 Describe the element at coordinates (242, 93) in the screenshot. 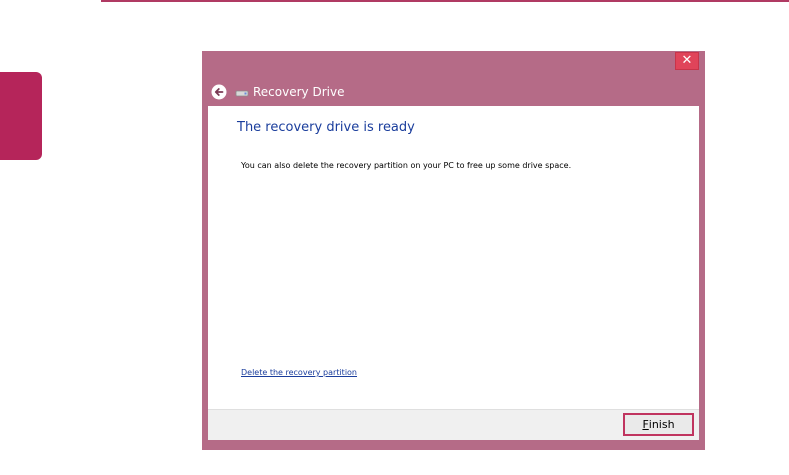

I see `drive-icon` at that location.